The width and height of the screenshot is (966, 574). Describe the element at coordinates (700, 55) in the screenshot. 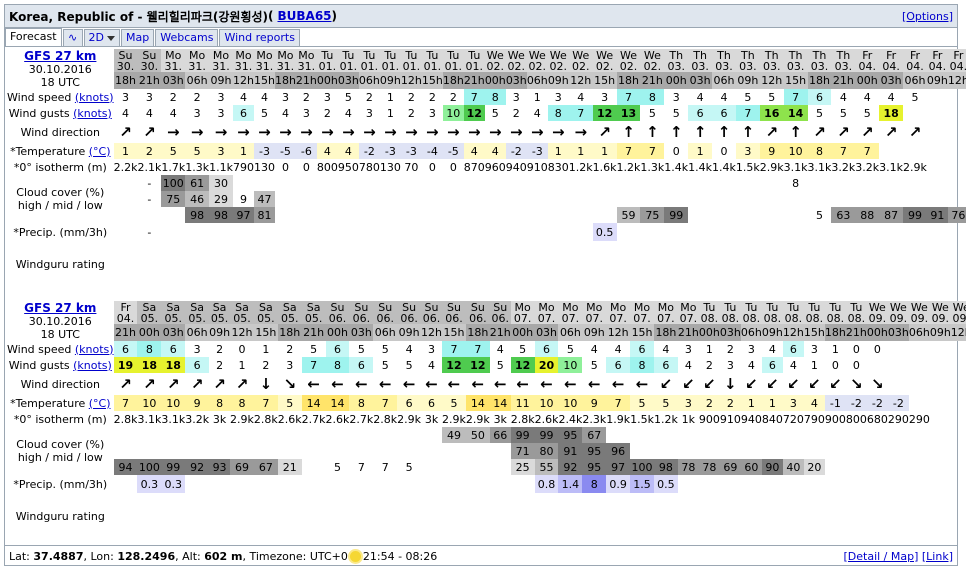

I see `day-name: Th` at that location.